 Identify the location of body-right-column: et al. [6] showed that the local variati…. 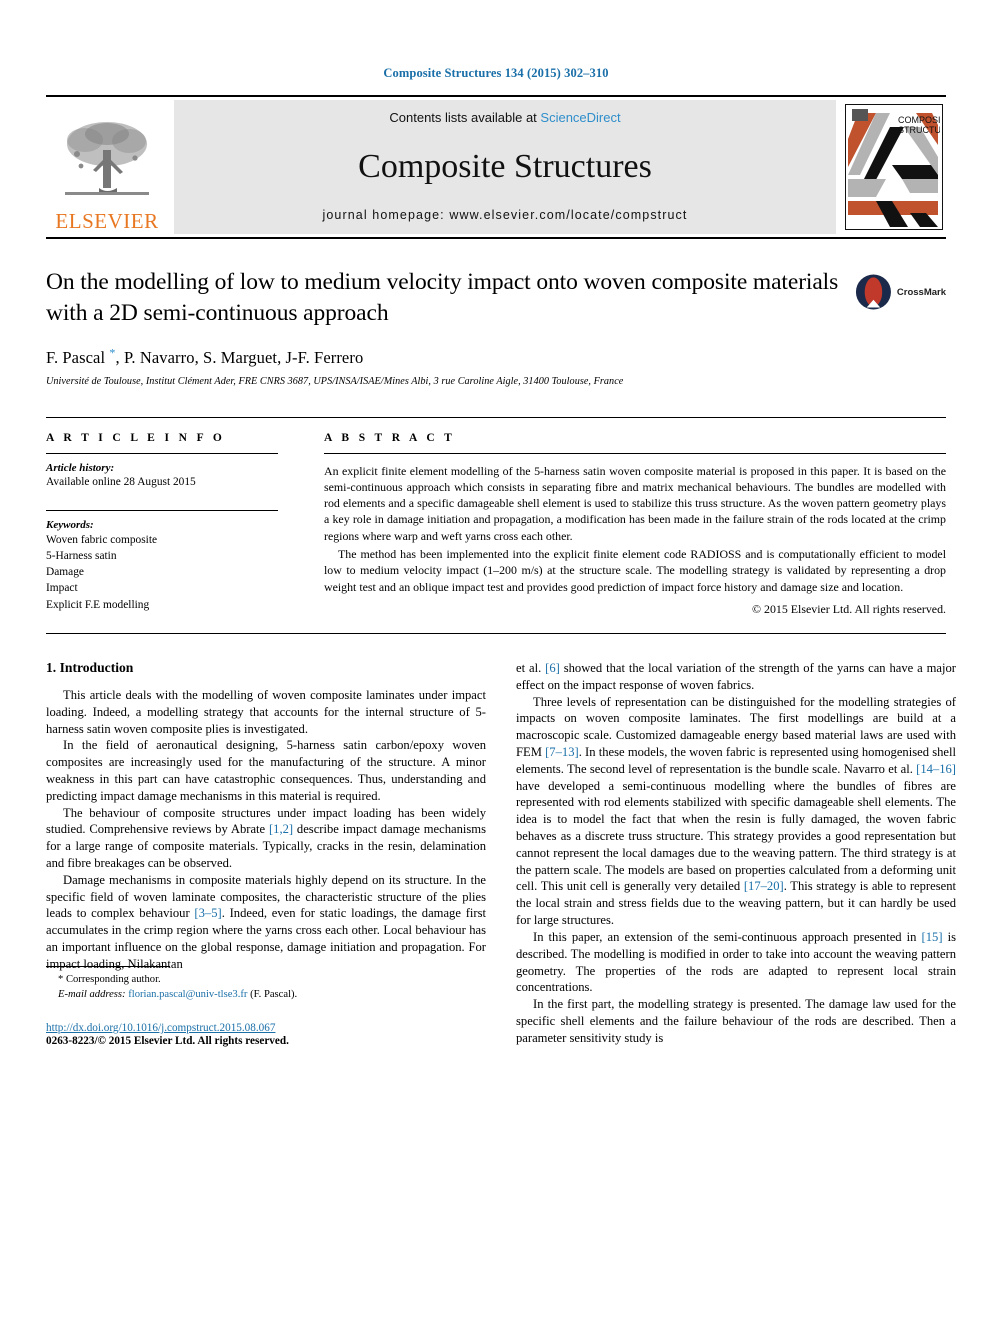
(736, 853).